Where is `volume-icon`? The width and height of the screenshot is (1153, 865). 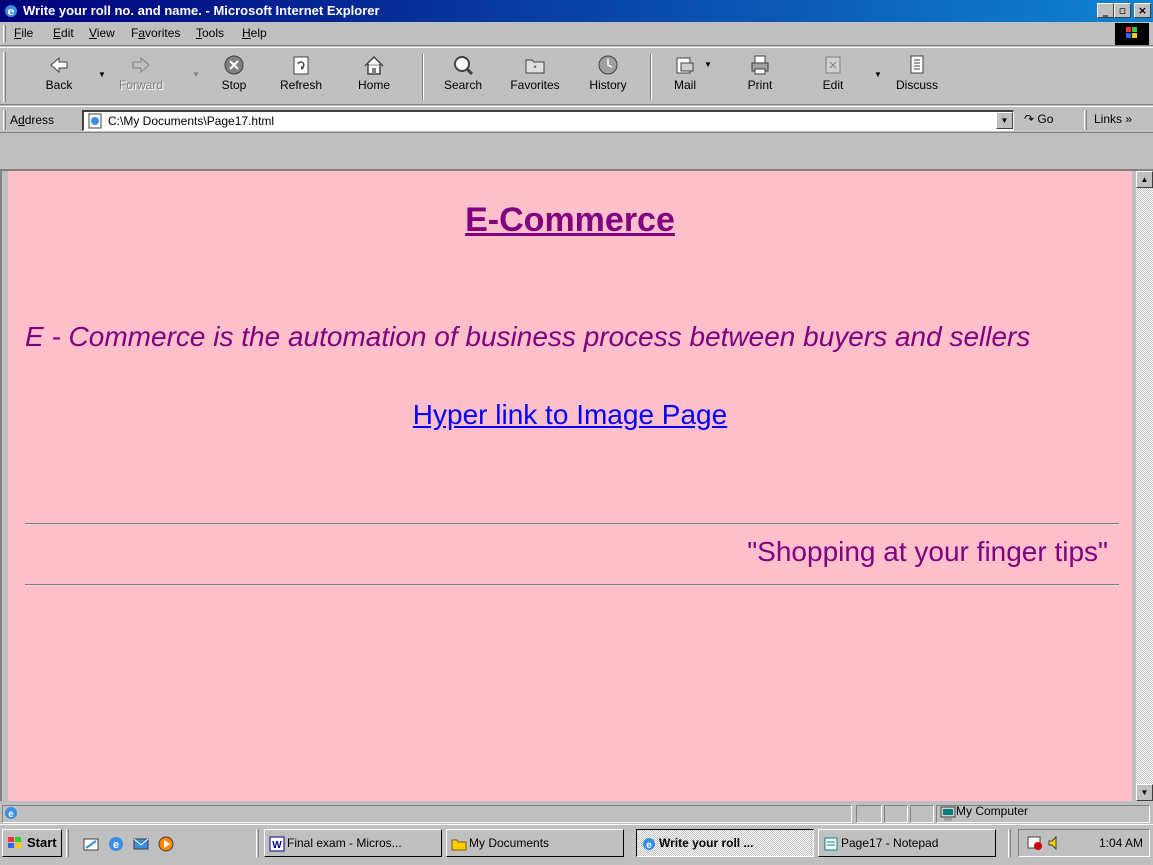
volume-icon is located at coordinates (1055, 843).